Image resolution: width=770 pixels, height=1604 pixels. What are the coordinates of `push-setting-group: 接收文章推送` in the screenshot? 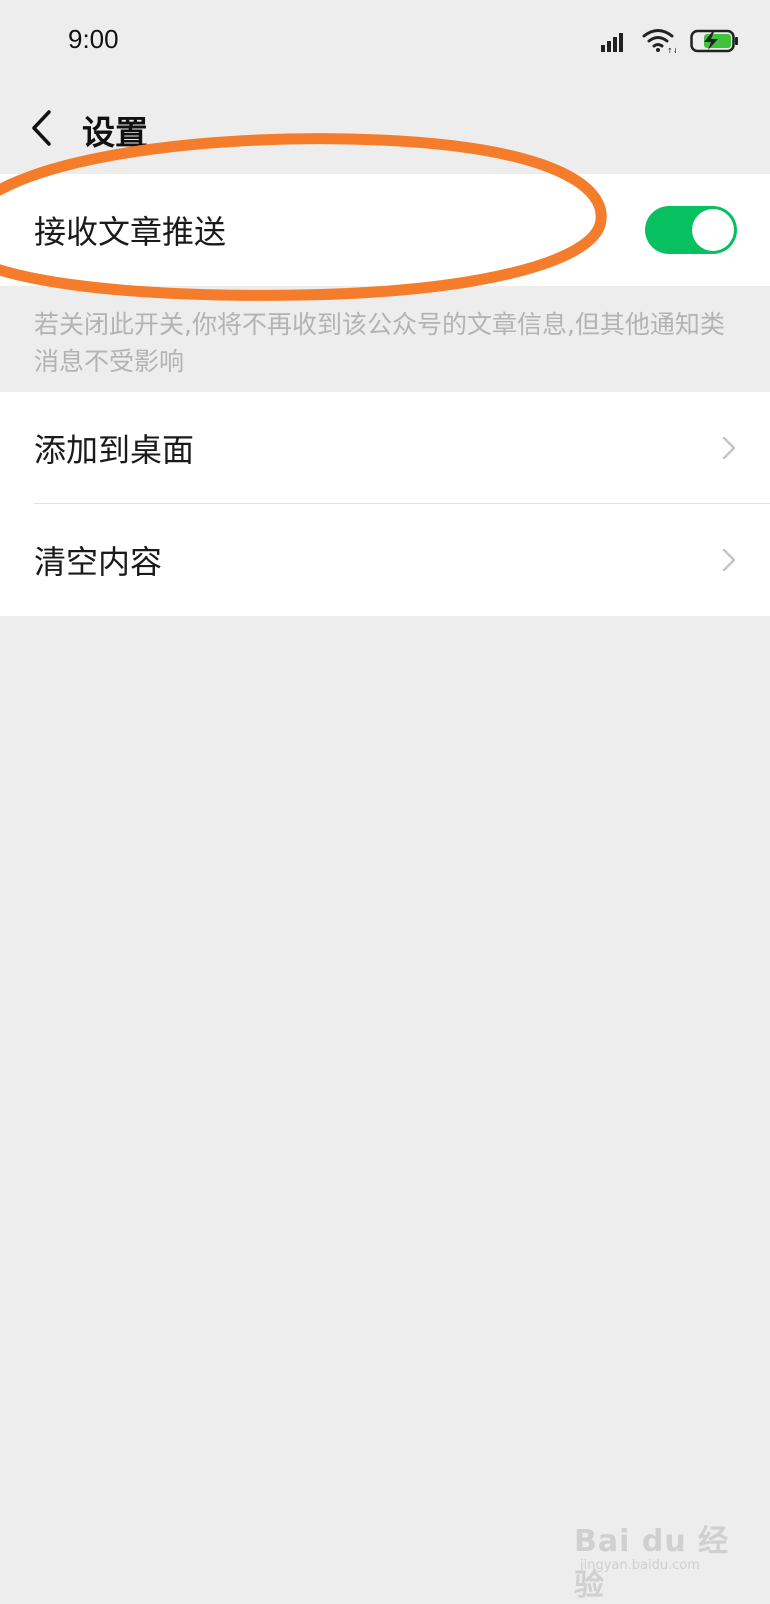 It's located at (385, 230).